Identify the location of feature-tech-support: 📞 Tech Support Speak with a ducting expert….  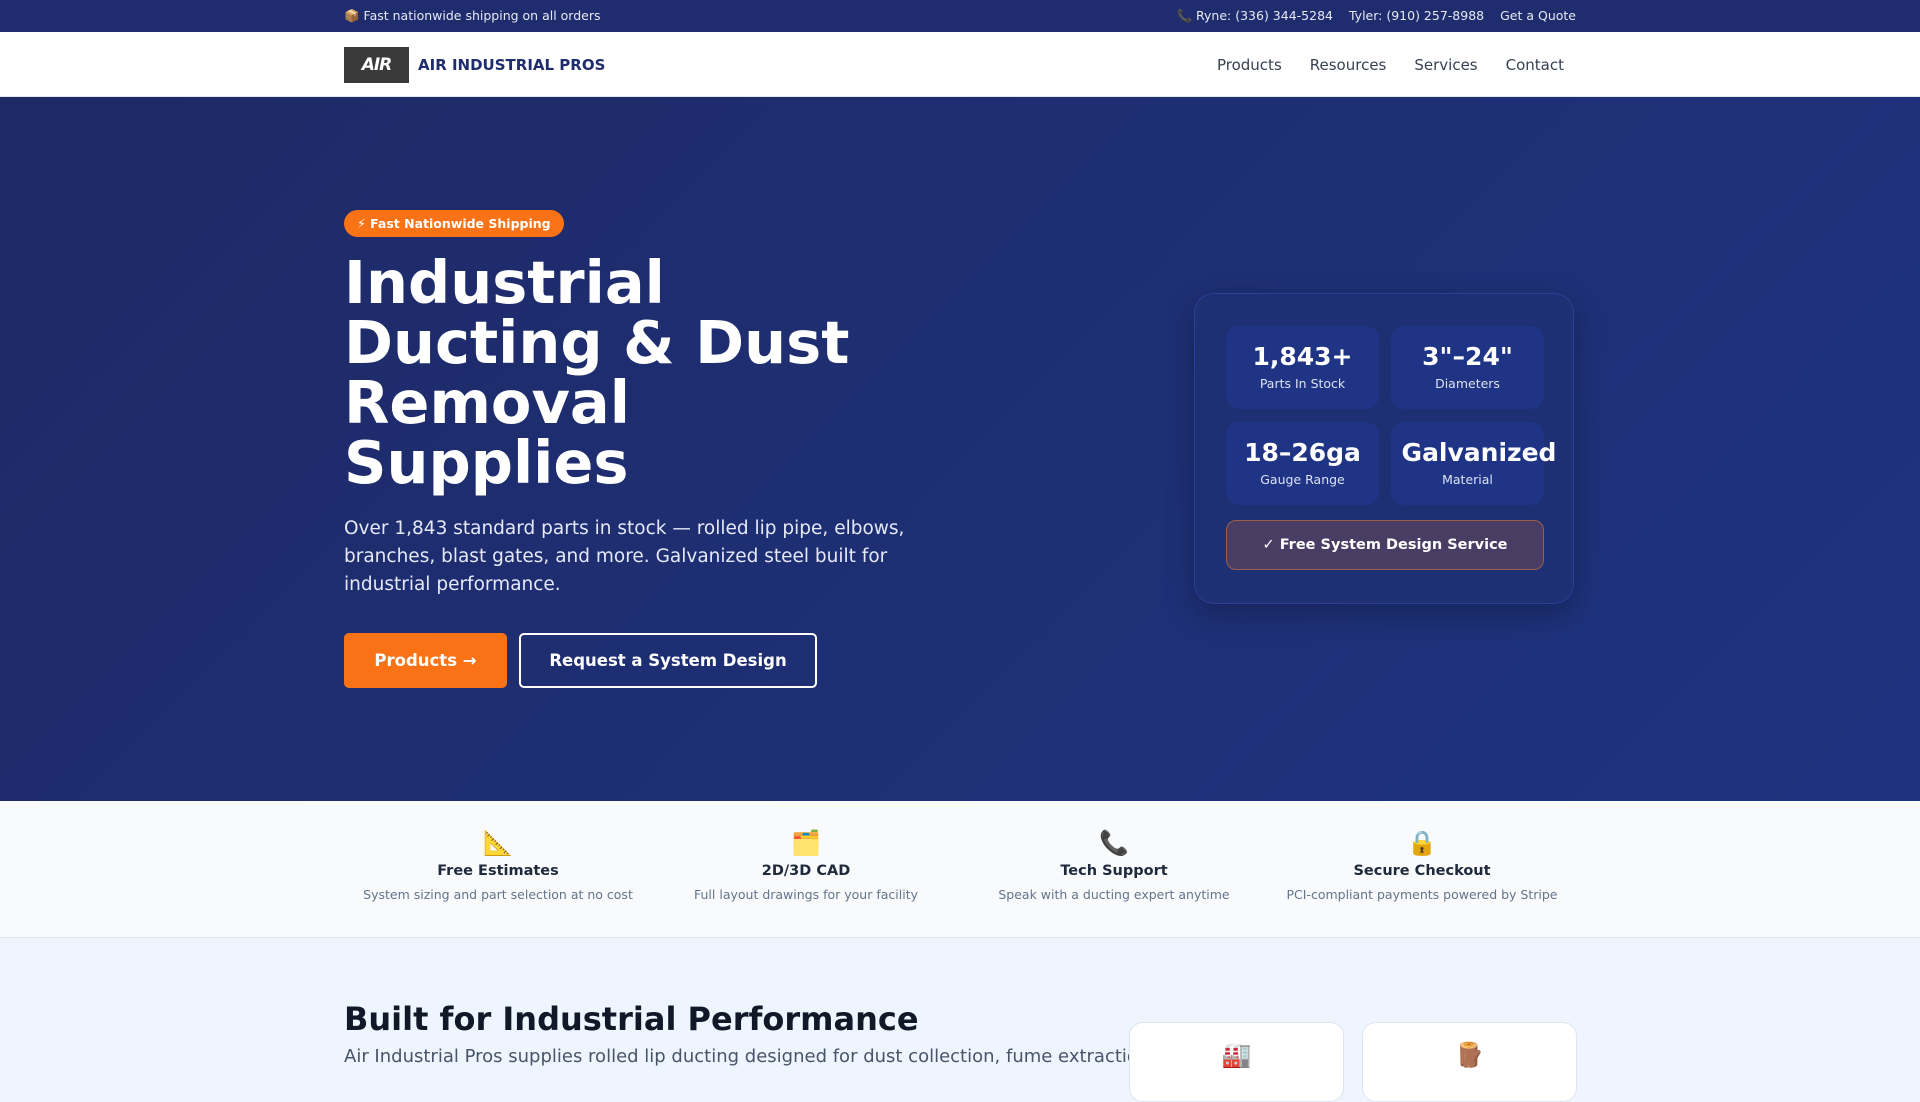
(1114, 869).